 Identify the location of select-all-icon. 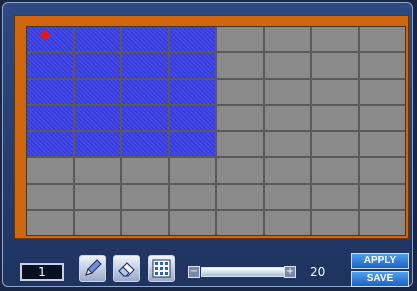
(161, 268).